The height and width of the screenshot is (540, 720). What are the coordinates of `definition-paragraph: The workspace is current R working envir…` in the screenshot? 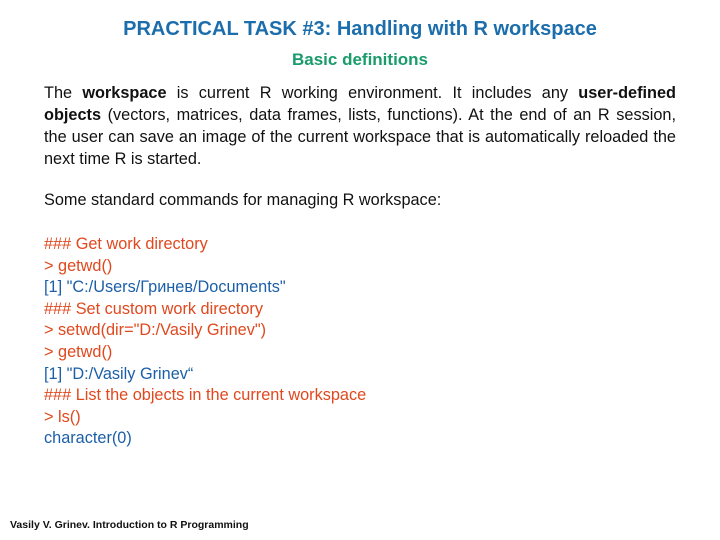 It's located at (360, 126).